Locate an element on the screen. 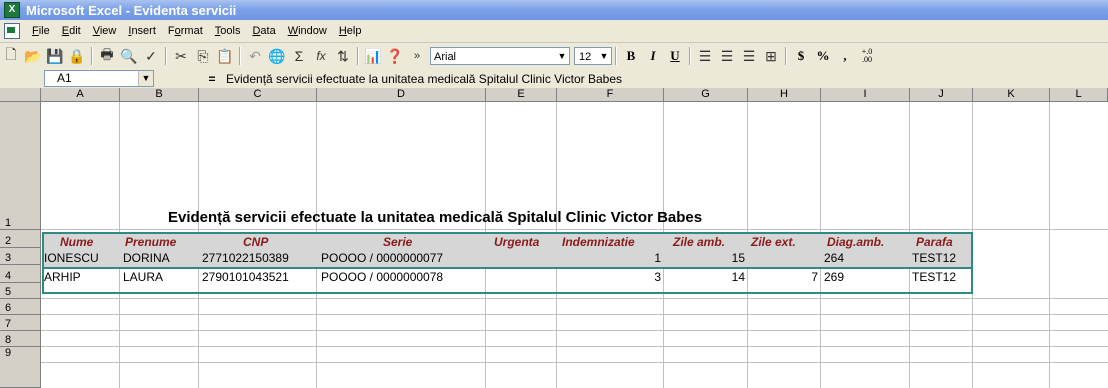 The image size is (1108, 388). font-size-select: 12 ▼ is located at coordinates (593, 56).